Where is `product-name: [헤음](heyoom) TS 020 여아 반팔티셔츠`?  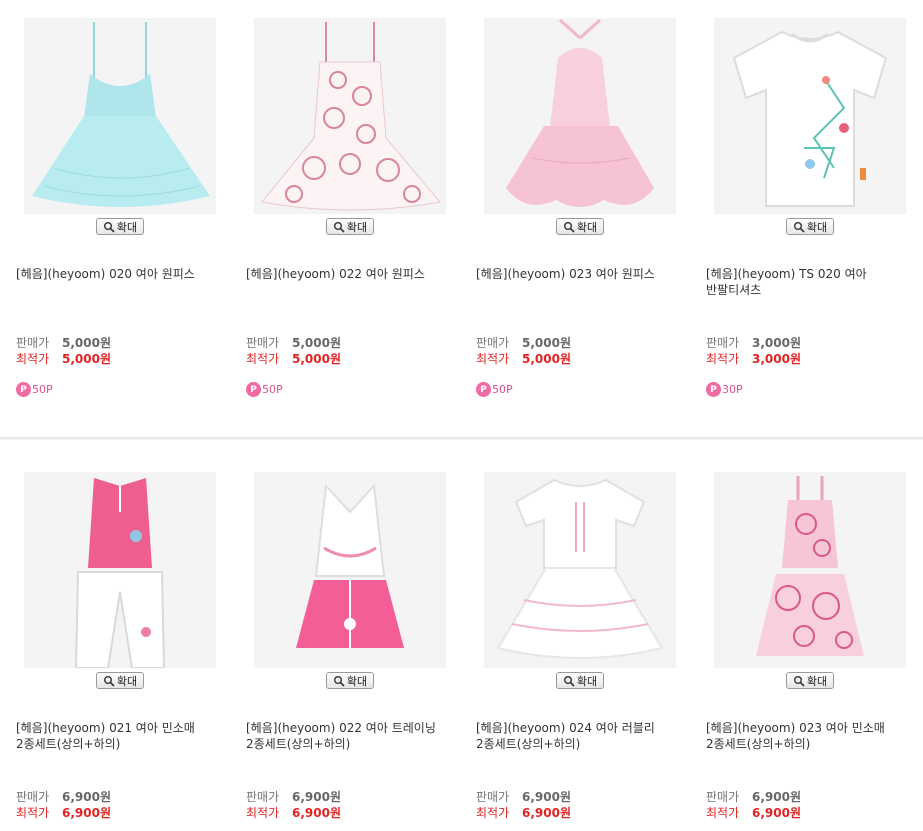
product-name: [헤음](heyoom) TS 020 여아 반팔티셔츠 is located at coordinates (809, 282).